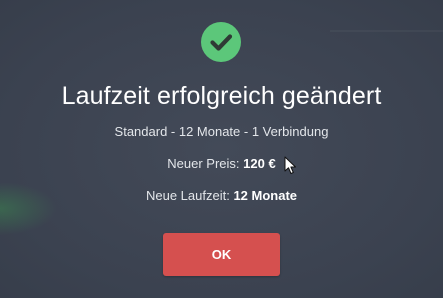 Image resolution: width=443 pixels, height=298 pixels. Describe the element at coordinates (265, 195) in the screenshot. I see `new-term-value: 12 Monate` at that location.